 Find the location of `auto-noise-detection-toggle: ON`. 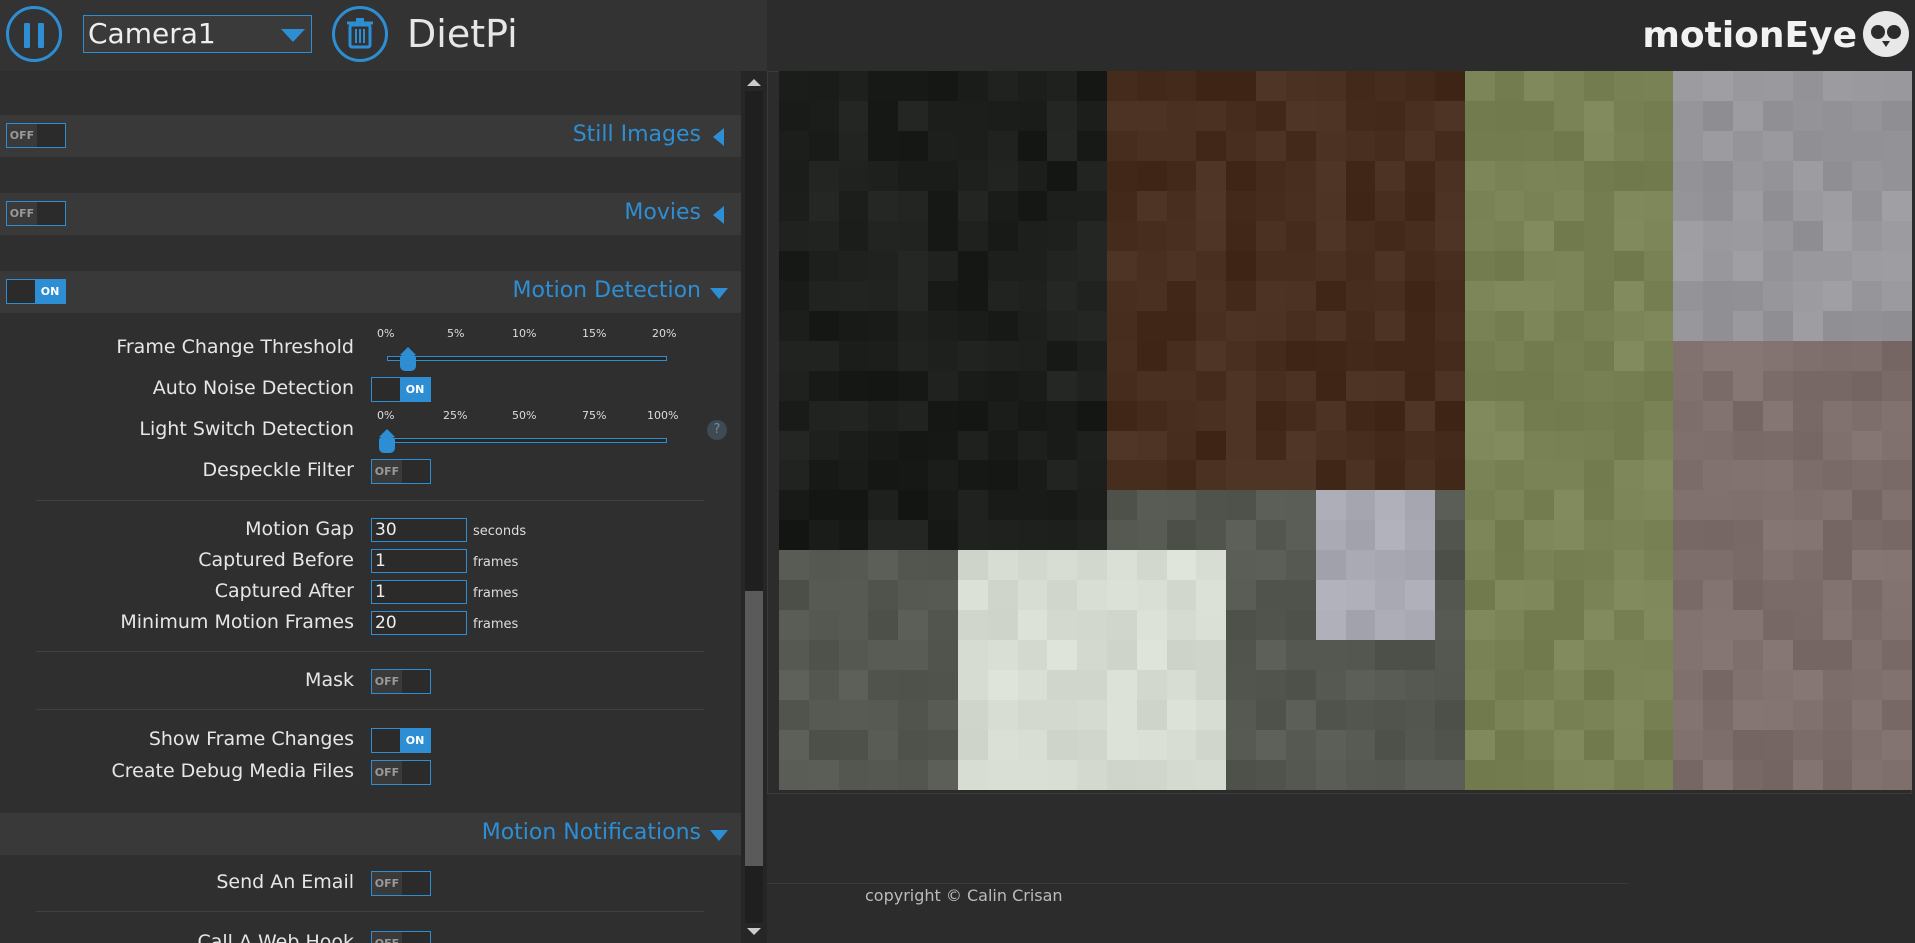

auto-noise-detection-toggle: ON is located at coordinates (401, 389).